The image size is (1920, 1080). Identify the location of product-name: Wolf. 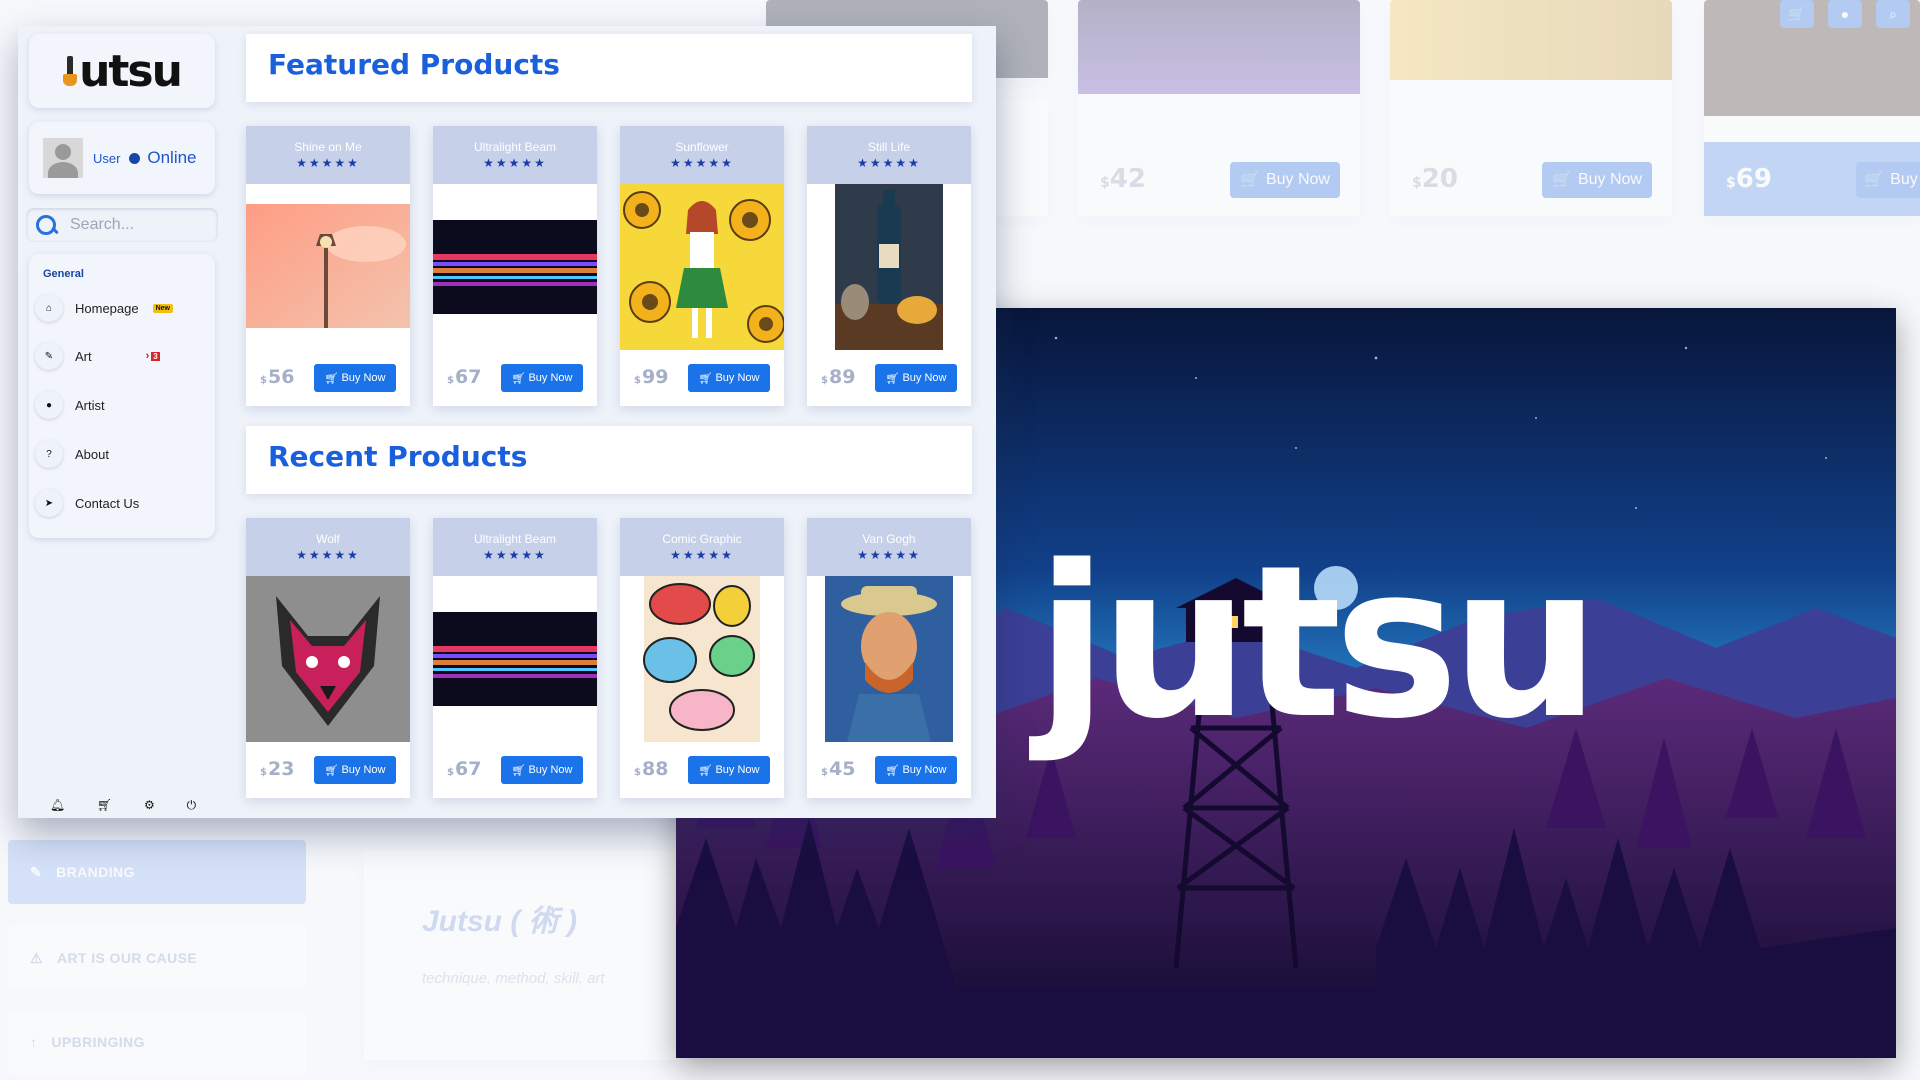
(328, 539).